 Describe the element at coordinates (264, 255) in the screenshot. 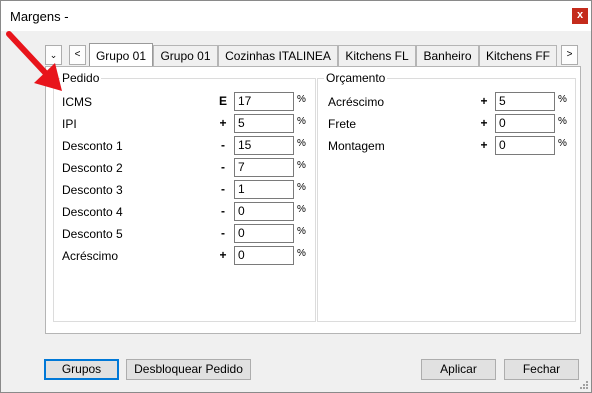

I see `pedido-acrescimo-field: 0` at that location.